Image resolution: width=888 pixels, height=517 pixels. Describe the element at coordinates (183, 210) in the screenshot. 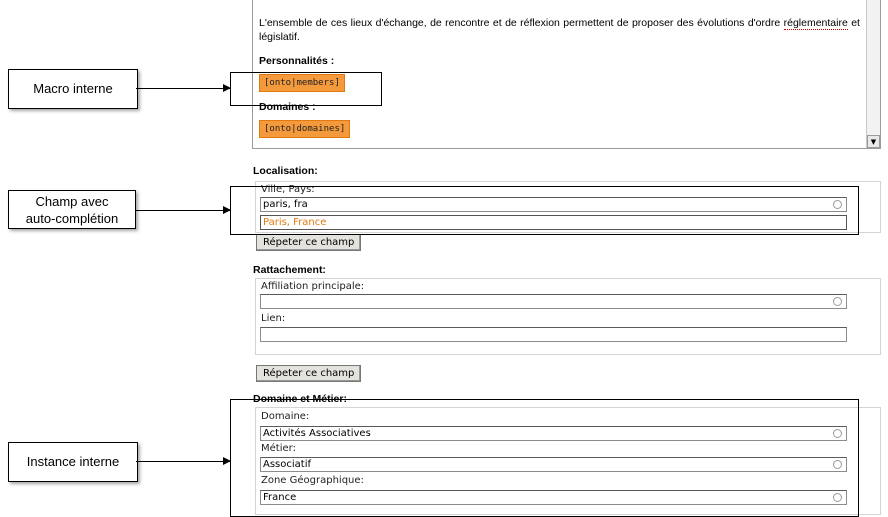

I see `arrow-autocomplete` at that location.